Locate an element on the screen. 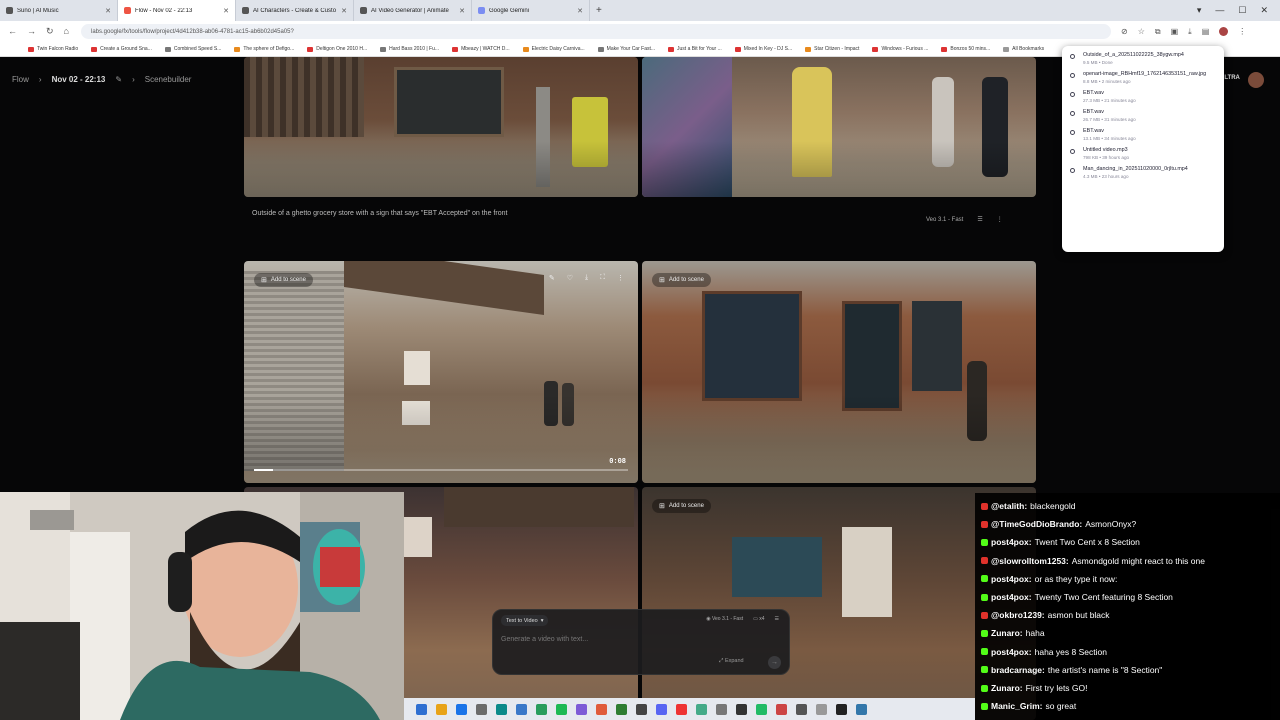 This screenshot has height=720, width=1280. bookmark-star-icon: ☆ is located at coordinates (1141, 32).